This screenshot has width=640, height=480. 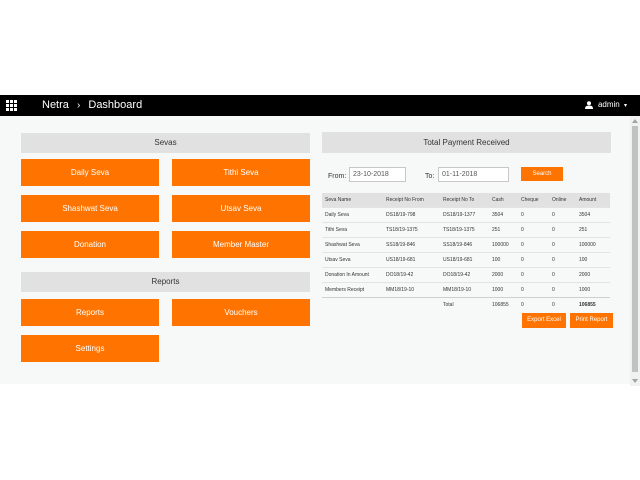 What do you see at coordinates (165, 143) in the screenshot?
I see `sevas-header: Sevas` at bounding box center [165, 143].